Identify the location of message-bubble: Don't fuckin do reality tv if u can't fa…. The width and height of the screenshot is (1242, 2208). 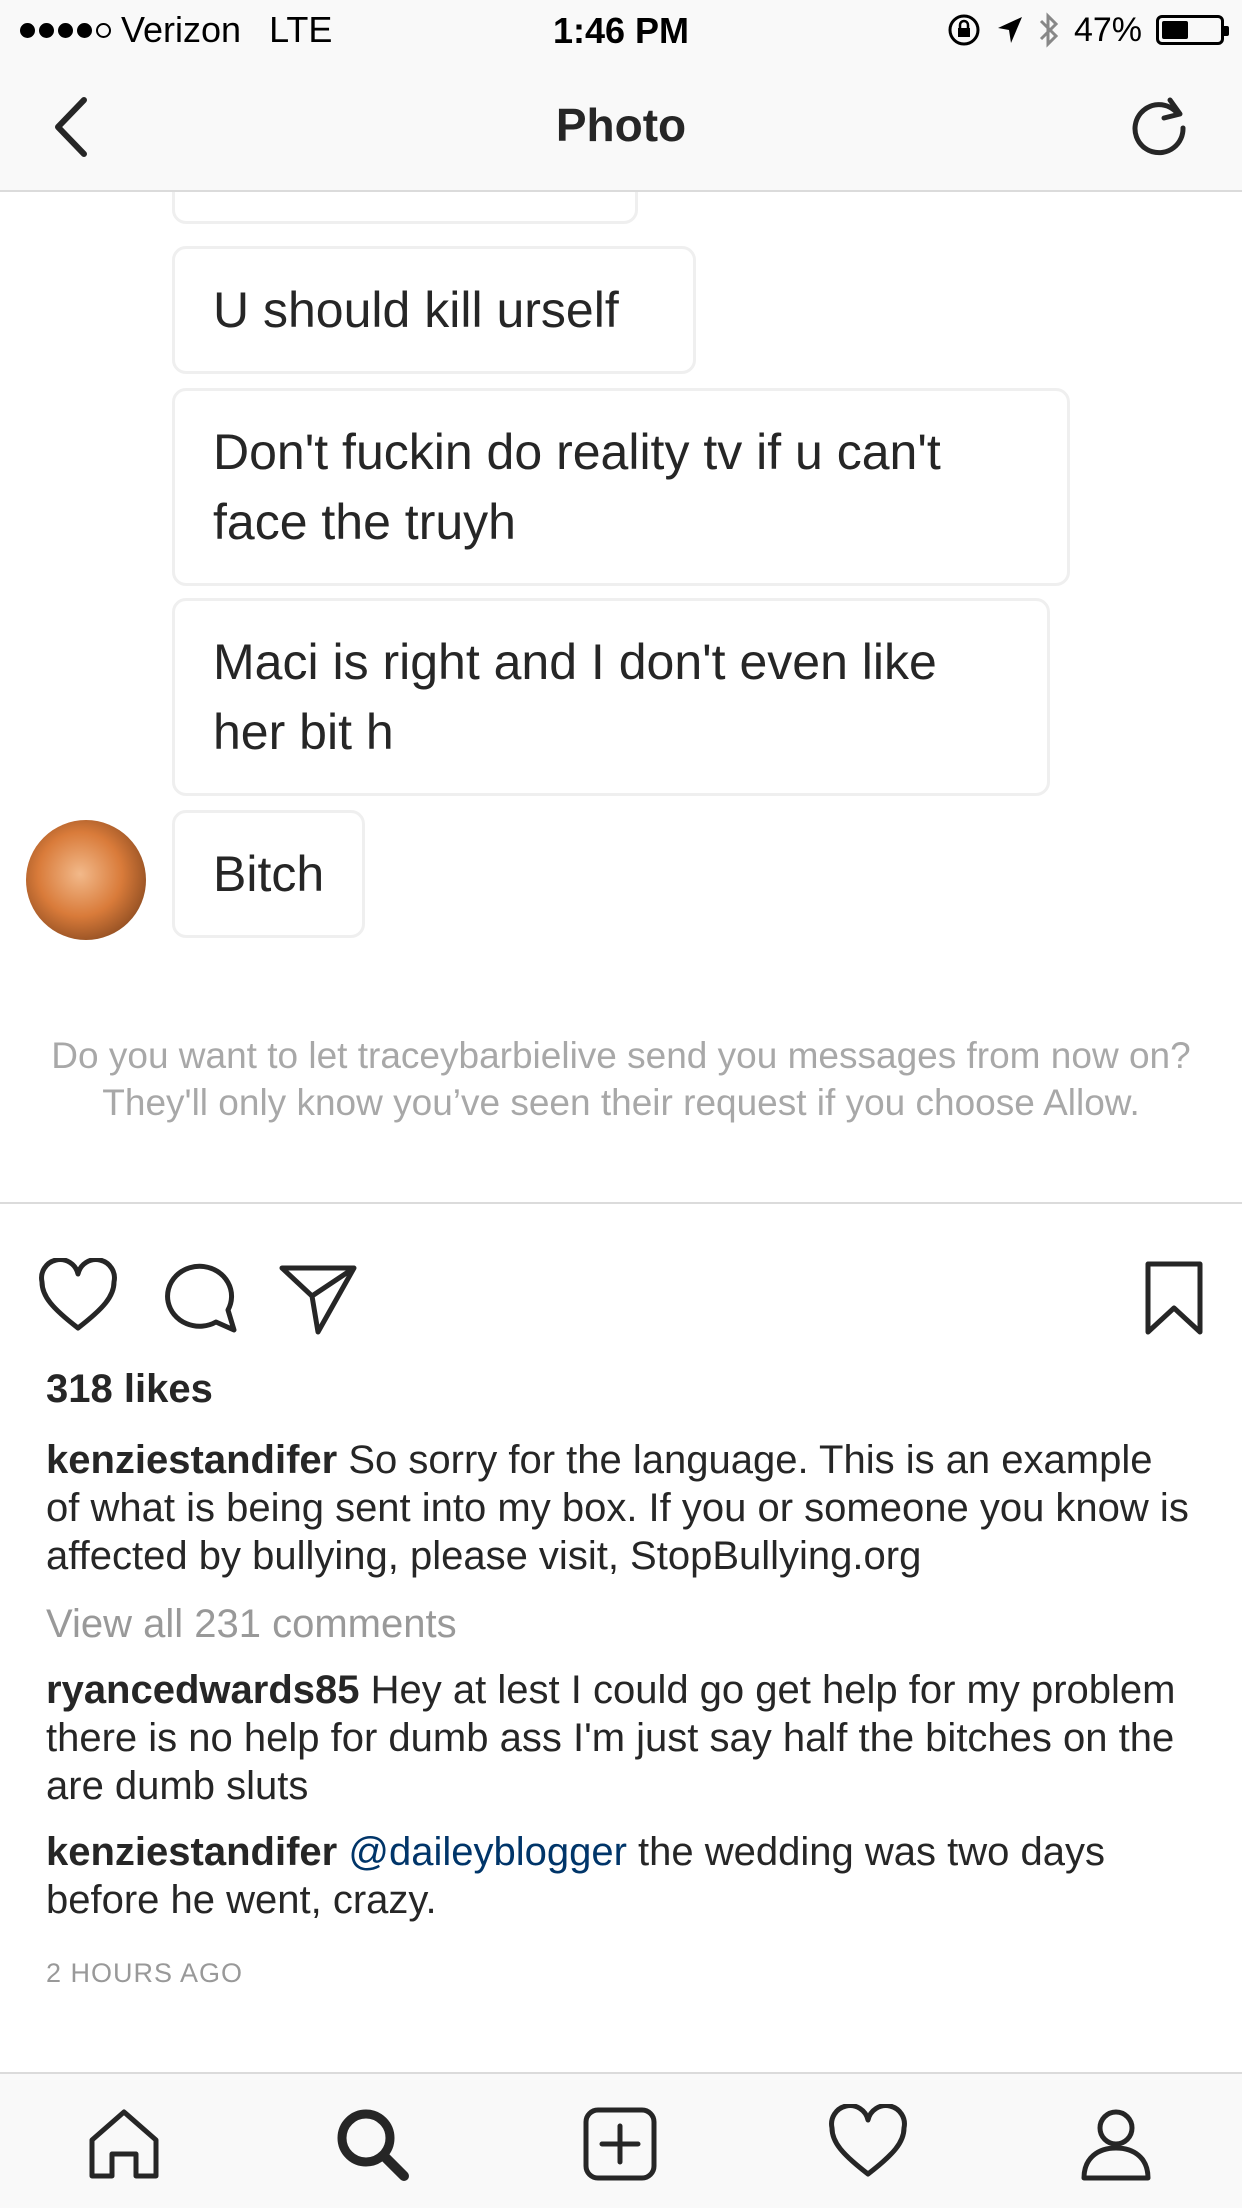
(621, 487).